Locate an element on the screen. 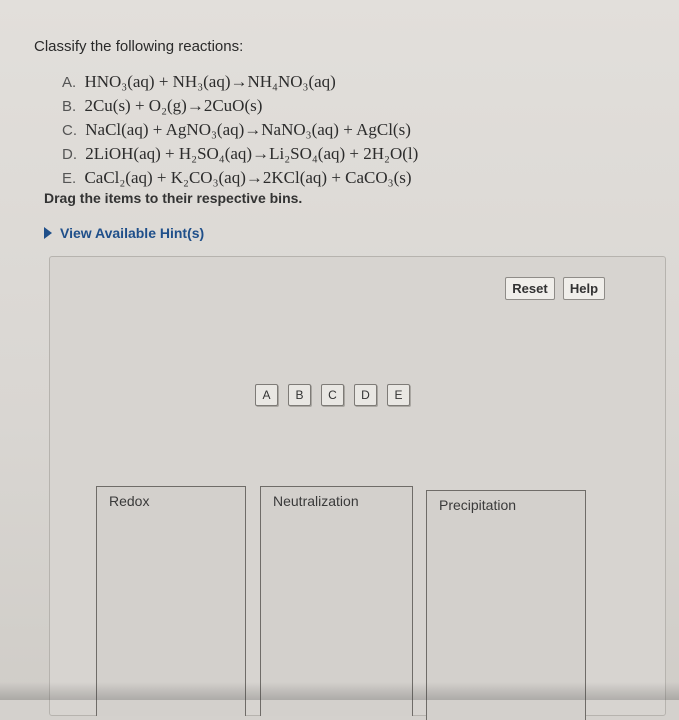 This screenshot has width=679, height=720. help-button: Help is located at coordinates (584, 288).